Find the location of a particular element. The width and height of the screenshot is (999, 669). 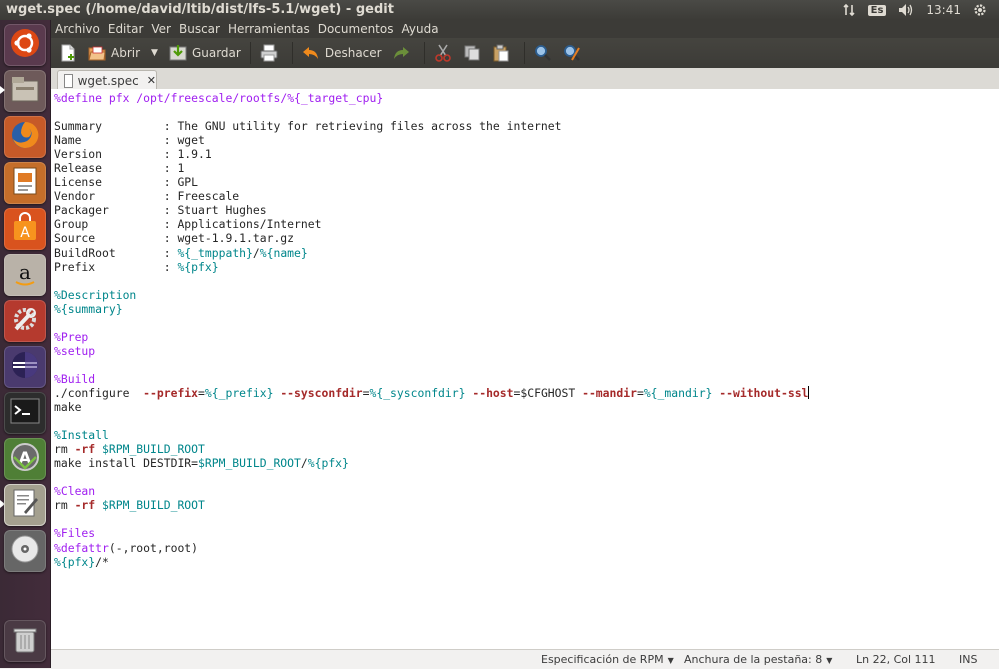

clipboard-icon is located at coordinates (501, 53).